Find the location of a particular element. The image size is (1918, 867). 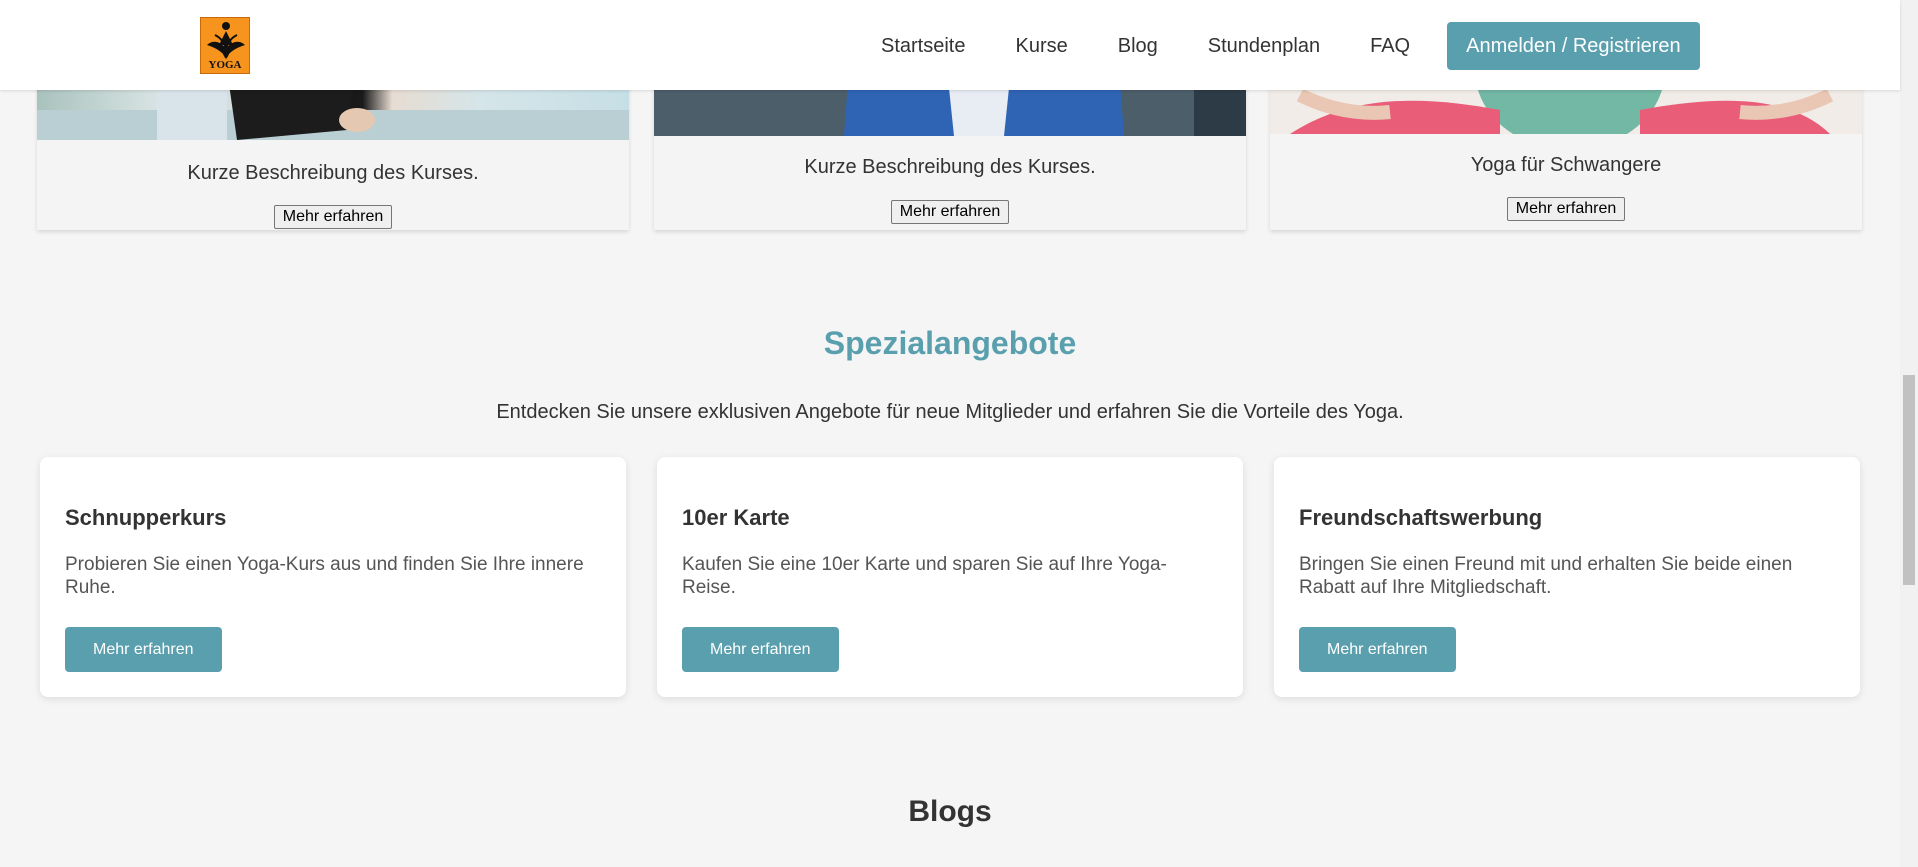

nav-stundenplan: Stundenplan is located at coordinates (1264, 46).